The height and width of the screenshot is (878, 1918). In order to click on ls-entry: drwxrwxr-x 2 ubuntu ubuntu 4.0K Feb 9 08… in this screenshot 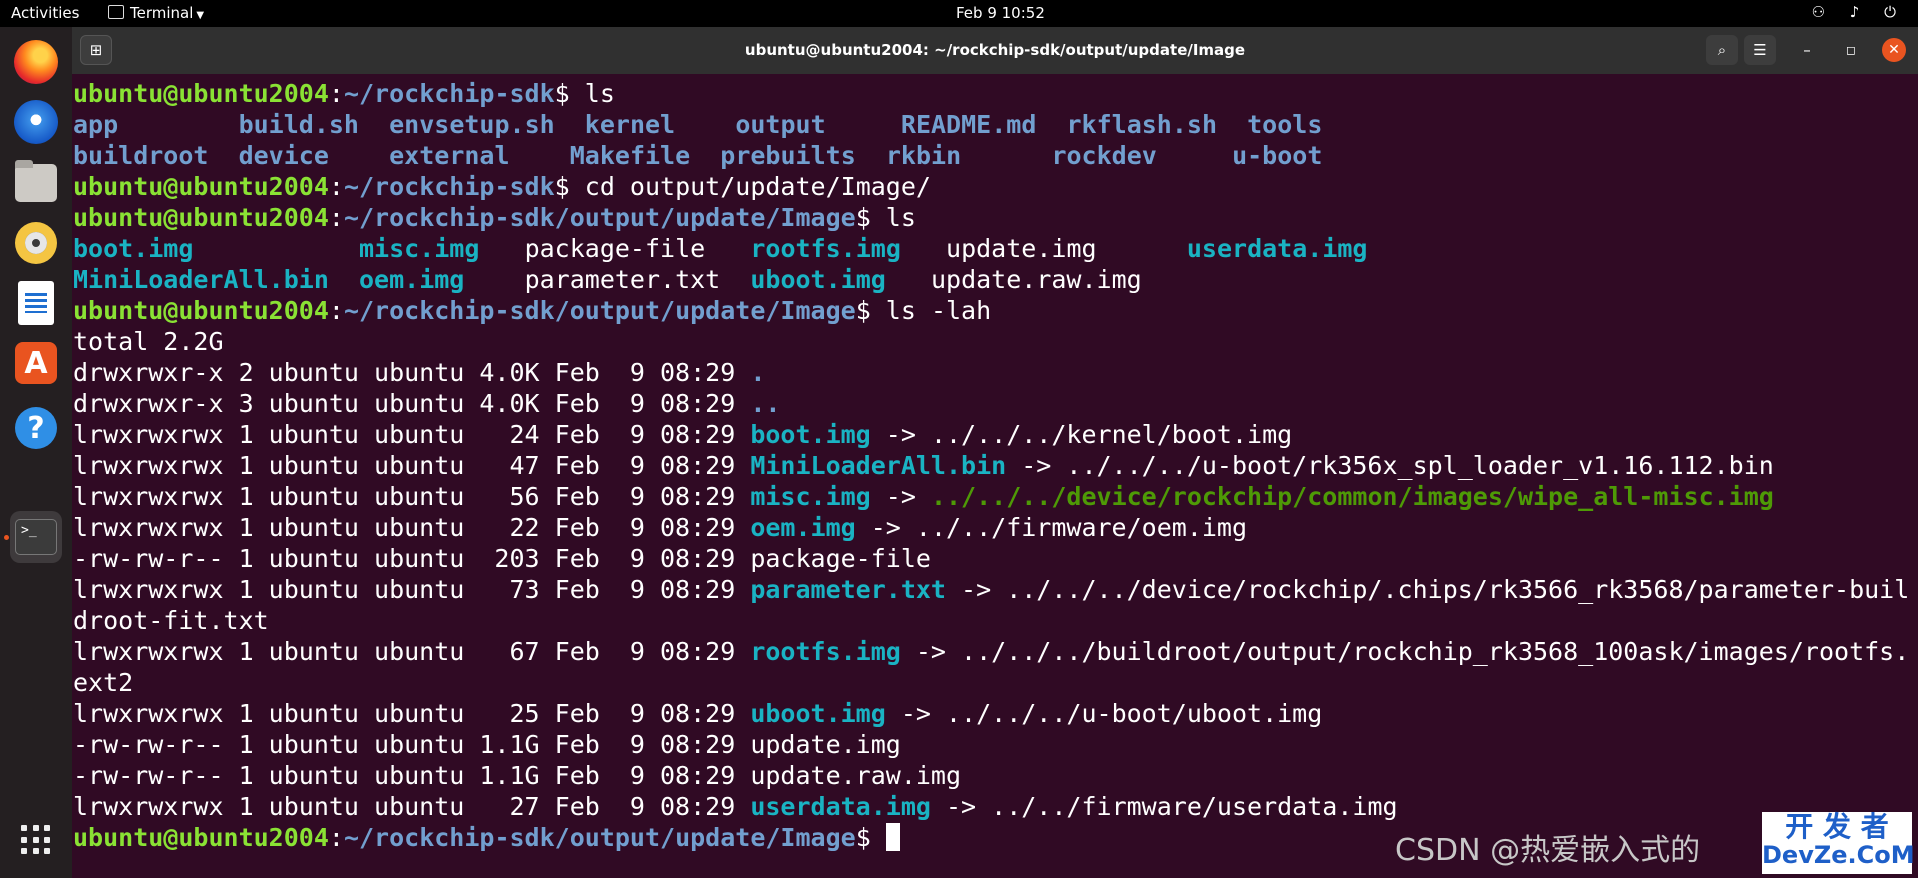, I will do `click(419, 372)`.